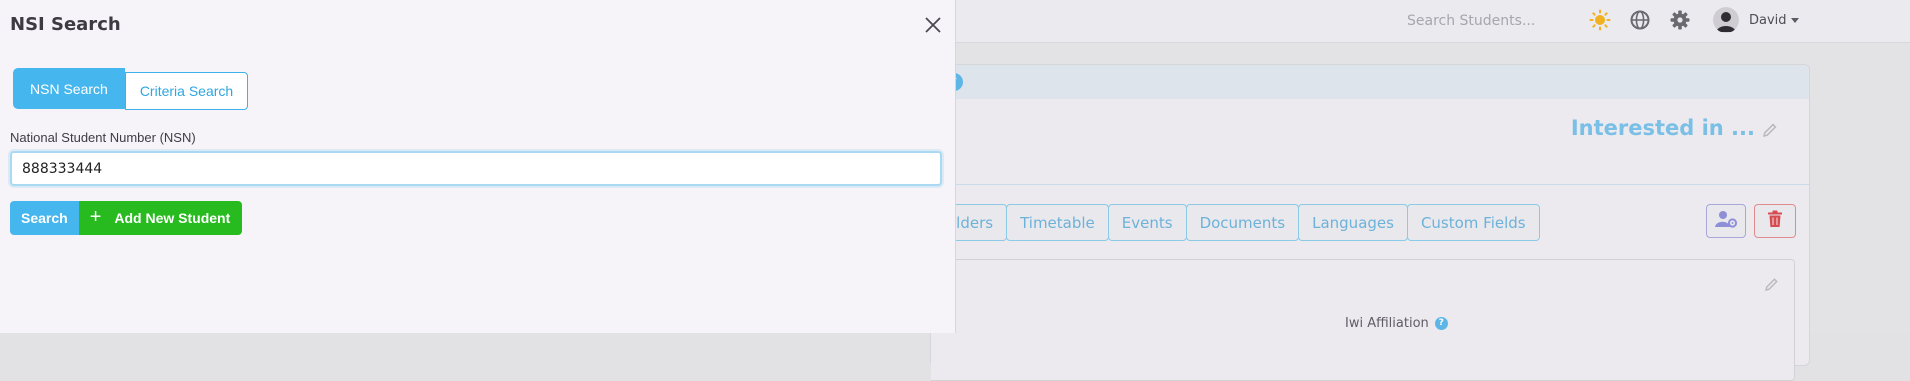 This screenshot has height=381, width=1910. Describe the element at coordinates (186, 91) in the screenshot. I see `tab-criteria-search: Criteria Search` at that location.